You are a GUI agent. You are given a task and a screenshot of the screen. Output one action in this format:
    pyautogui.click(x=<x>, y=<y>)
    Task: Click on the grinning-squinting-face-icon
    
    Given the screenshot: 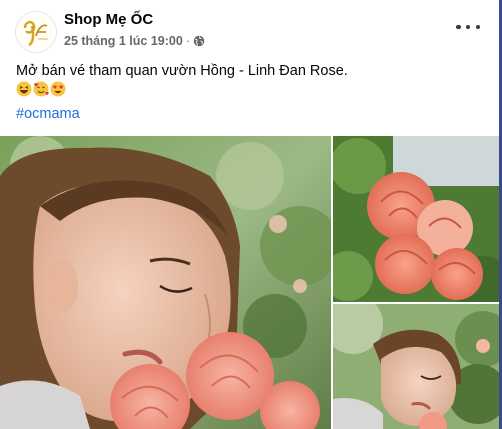 What is the action you would take?
    pyautogui.click(x=24, y=89)
    